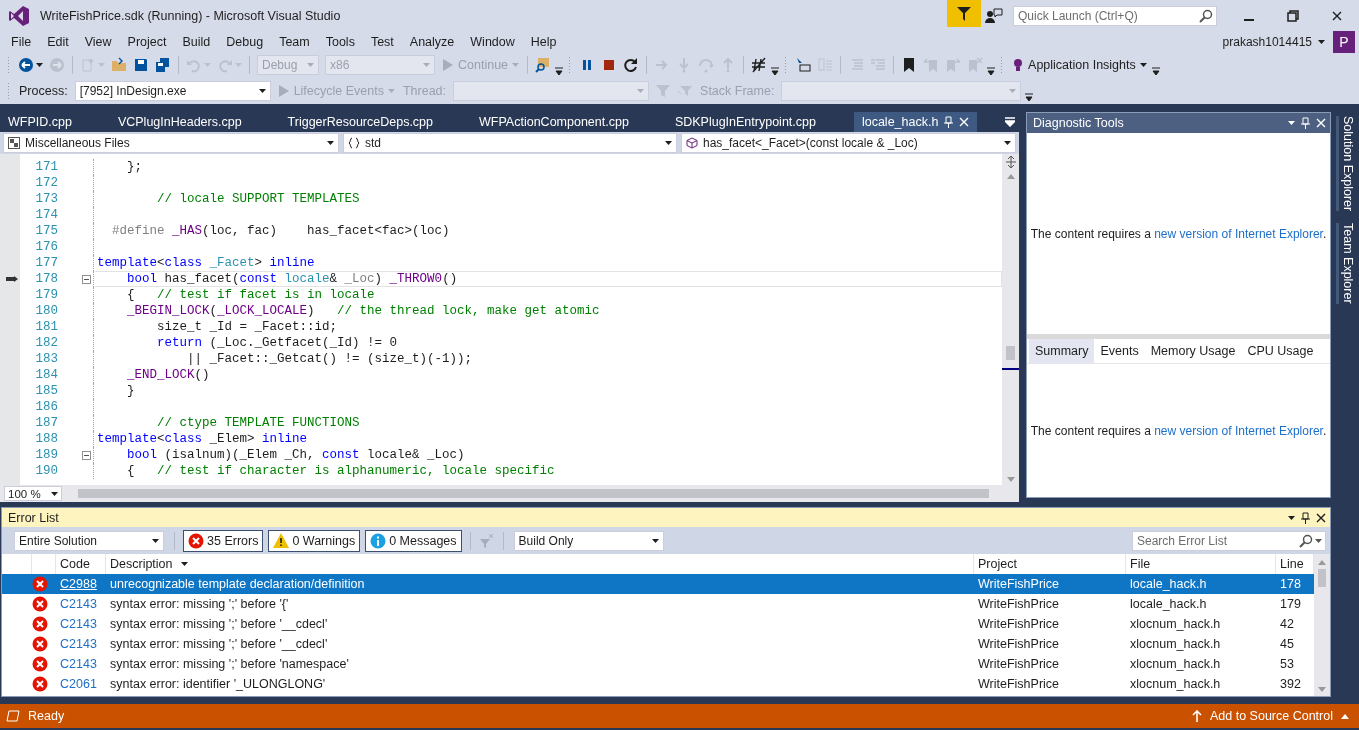 This screenshot has width=1359, height=730. What do you see at coordinates (1018, 65) in the screenshot?
I see `lightbulb-icon` at bounding box center [1018, 65].